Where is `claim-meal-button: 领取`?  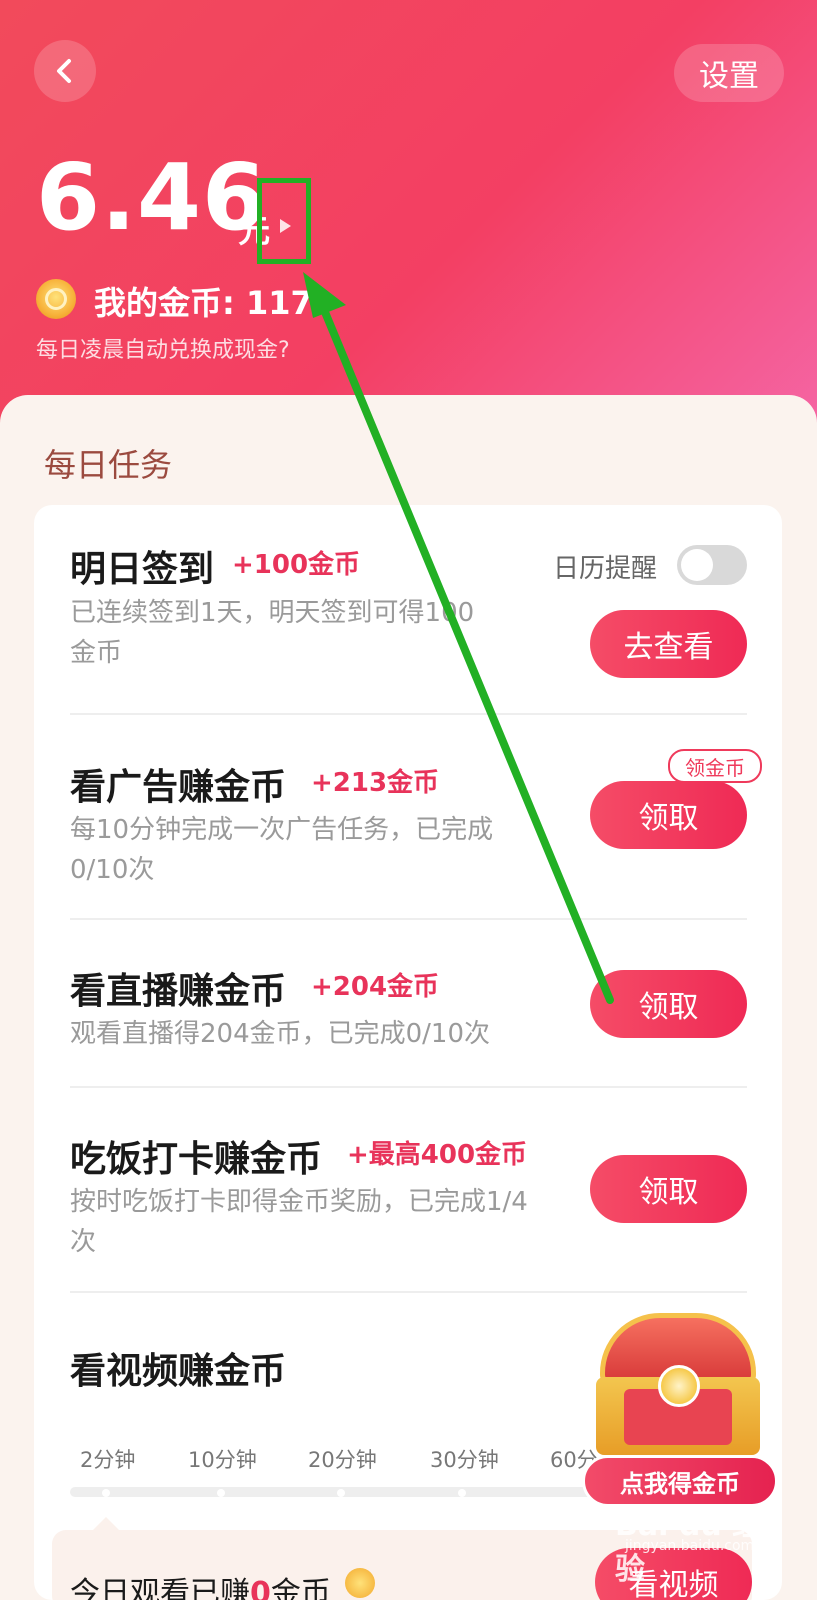
claim-meal-button: 领取 is located at coordinates (668, 1189).